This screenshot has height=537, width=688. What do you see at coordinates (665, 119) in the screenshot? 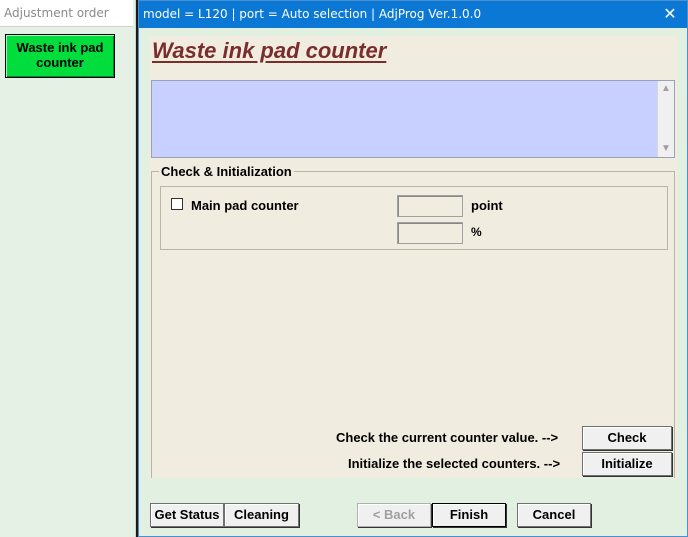
I see `log-scrollbar: ▲ ▼` at bounding box center [665, 119].